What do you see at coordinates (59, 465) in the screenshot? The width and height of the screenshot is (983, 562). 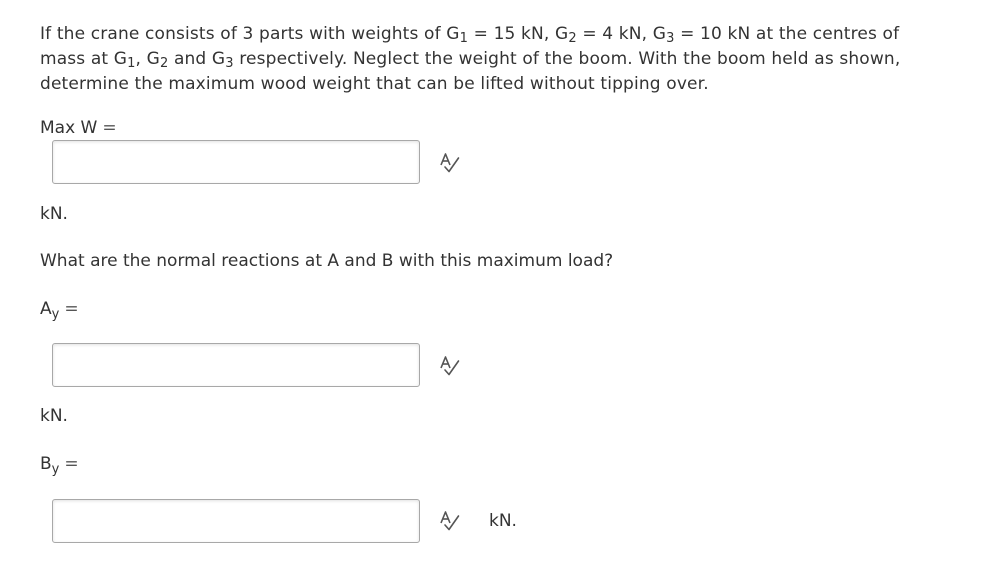 I see `by-label: By =` at bounding box center [59, 465].